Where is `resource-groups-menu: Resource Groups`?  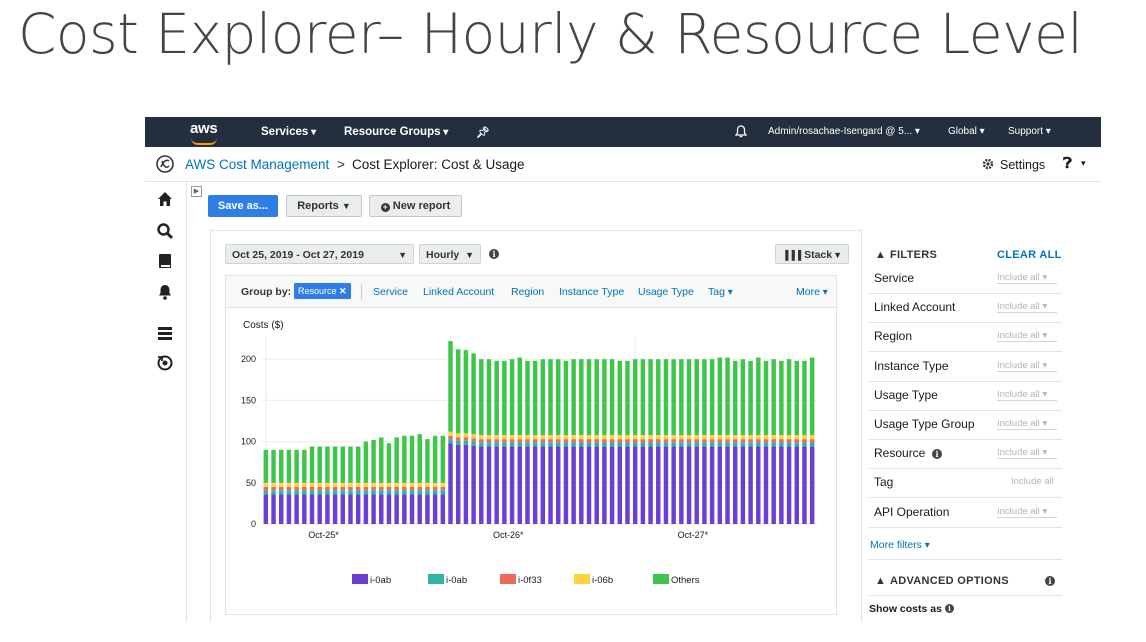 resource-groups-menu: Resource Groups is located at coordinates (396, 132).